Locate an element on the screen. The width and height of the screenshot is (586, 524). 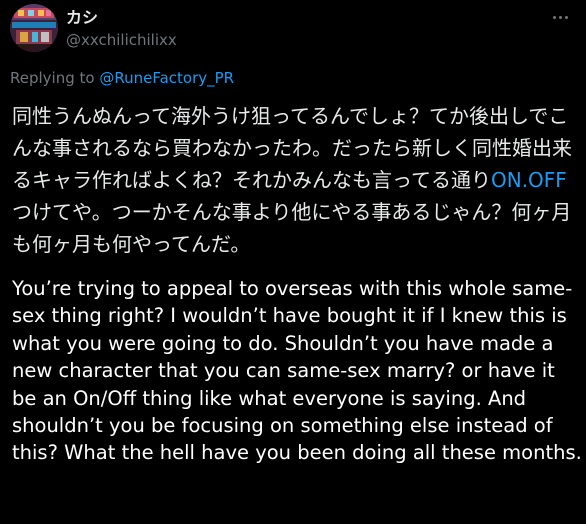
reply-to-mention-link: @RuneFactory_PR is located at coordinates (166, 78).